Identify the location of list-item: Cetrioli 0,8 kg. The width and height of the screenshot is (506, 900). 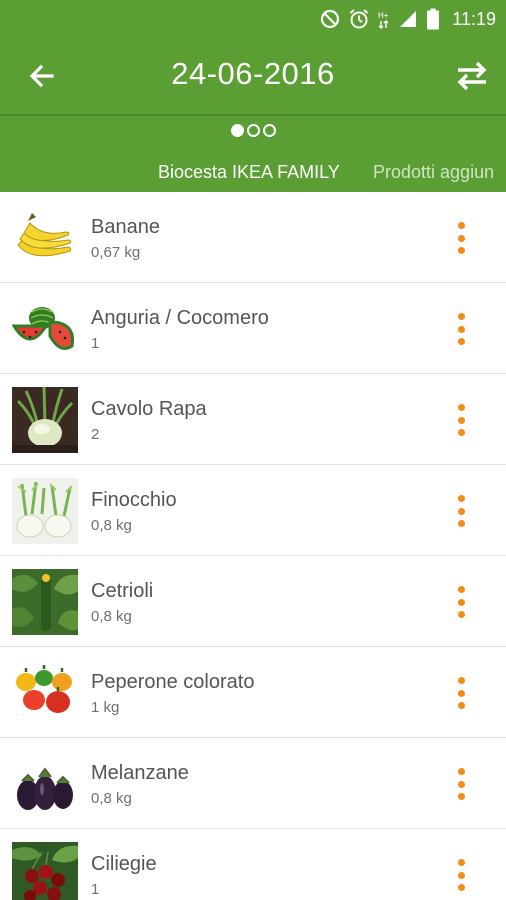
(253, 601).